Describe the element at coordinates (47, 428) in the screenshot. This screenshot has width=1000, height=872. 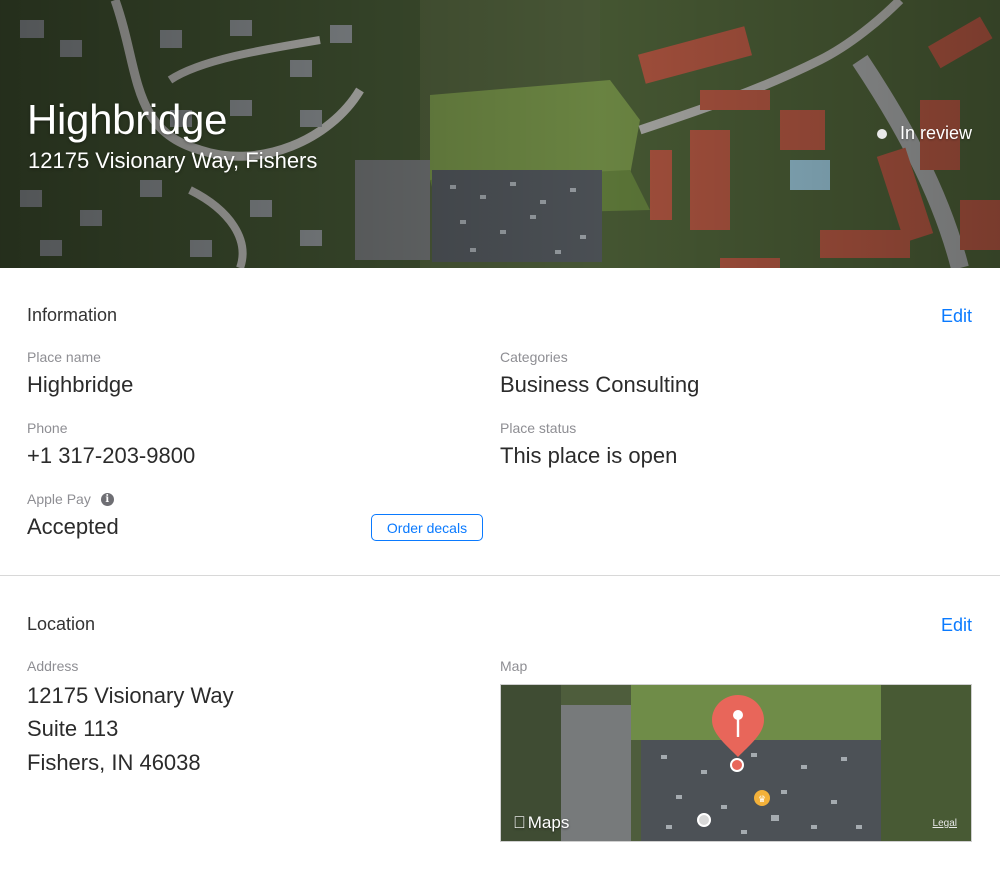
I see `phone-label: Phone` at that location.